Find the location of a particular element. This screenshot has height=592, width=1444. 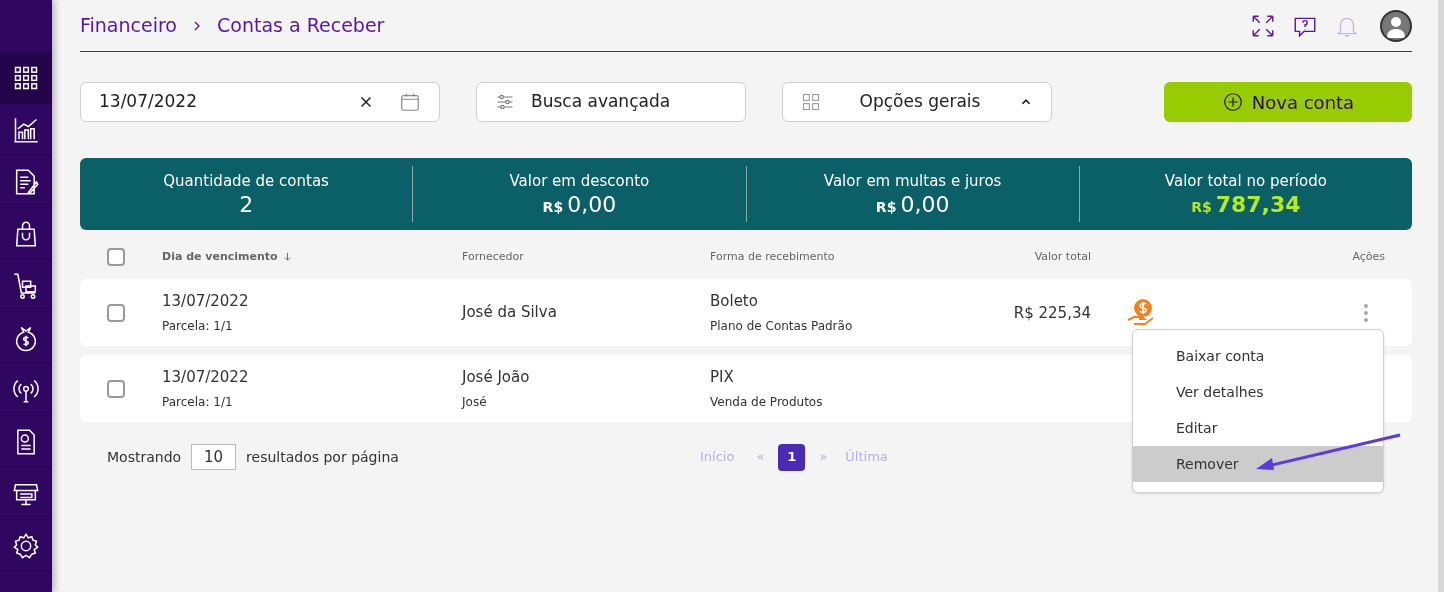

sliders-icon is located at coordinates (505, 102).